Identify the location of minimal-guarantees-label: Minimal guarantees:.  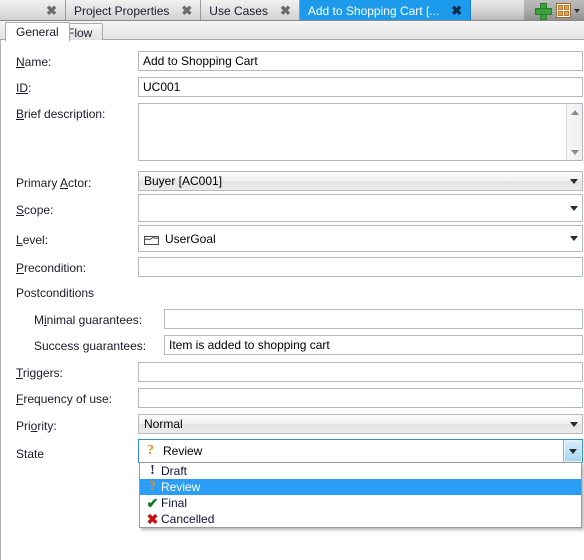
(88, 320).